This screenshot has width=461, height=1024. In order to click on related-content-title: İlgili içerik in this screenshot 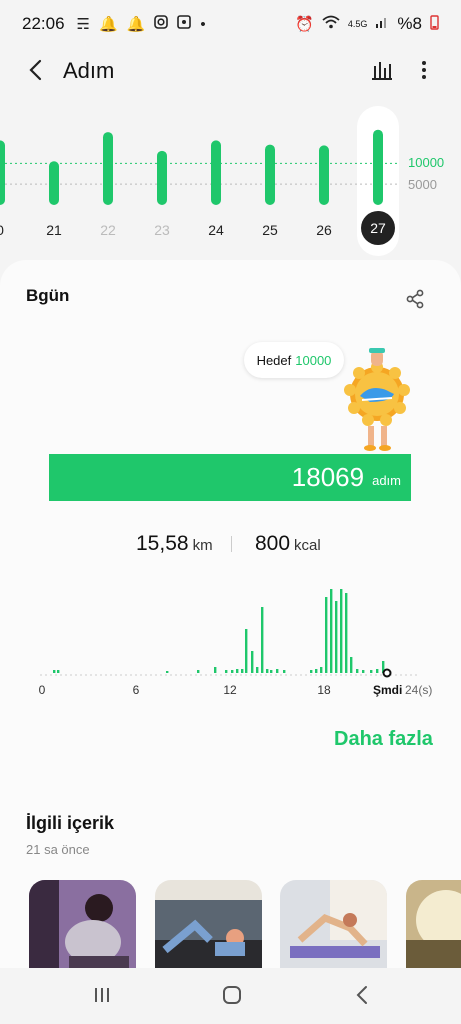, I will do `click(70, 823)`.